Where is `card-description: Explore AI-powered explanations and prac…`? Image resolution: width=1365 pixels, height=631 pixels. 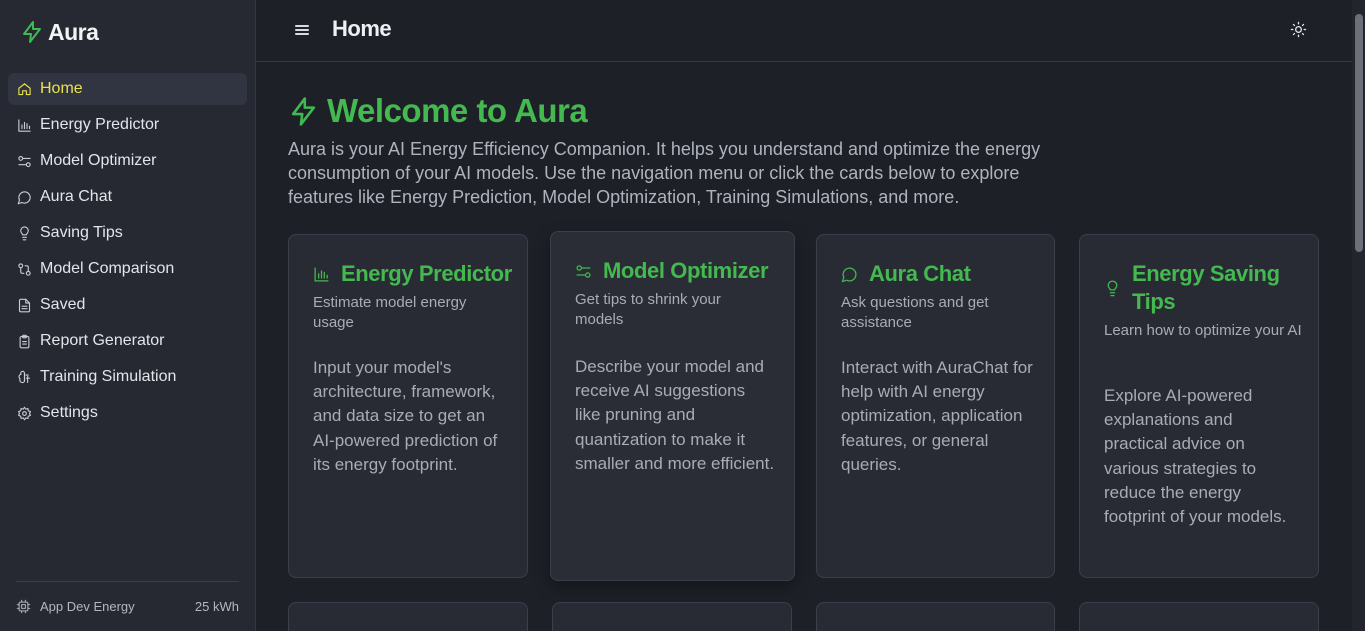 card-description: Explore AI-powered explanations and prac… is located at coordinates (1195, 456).